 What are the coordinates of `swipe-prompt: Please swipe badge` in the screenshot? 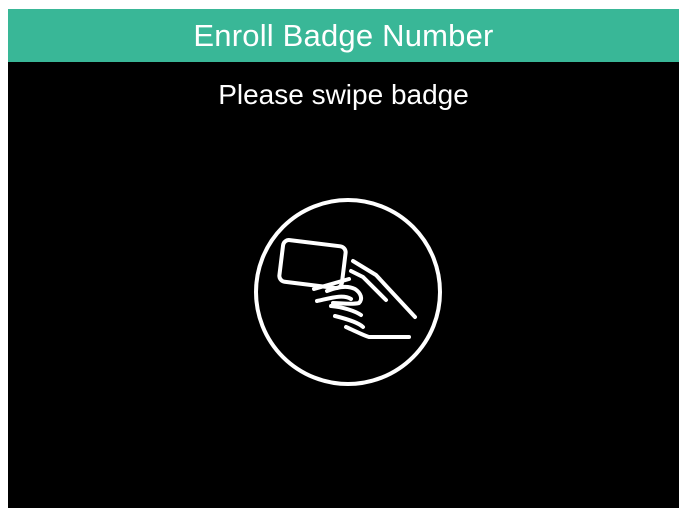 It's located at (343, 94).